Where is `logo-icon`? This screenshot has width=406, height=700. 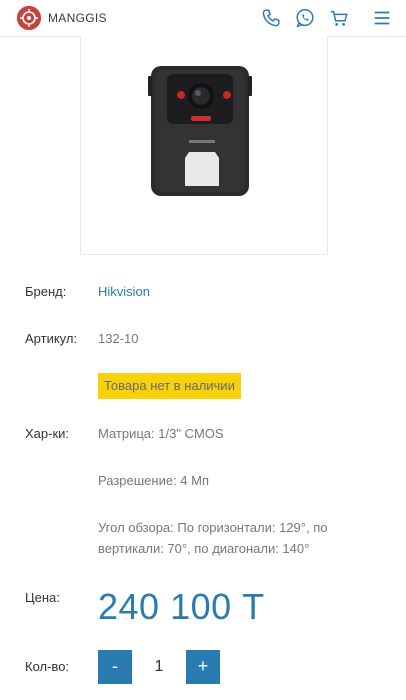 logo-icon is located at coordinates (29, 18).